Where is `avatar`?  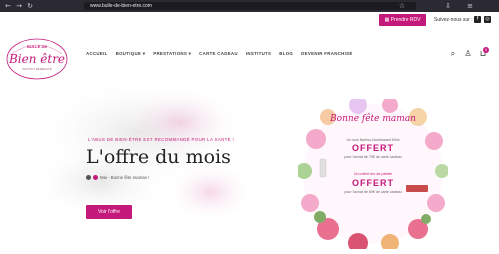
avatar is located at coordinates (88, 177).